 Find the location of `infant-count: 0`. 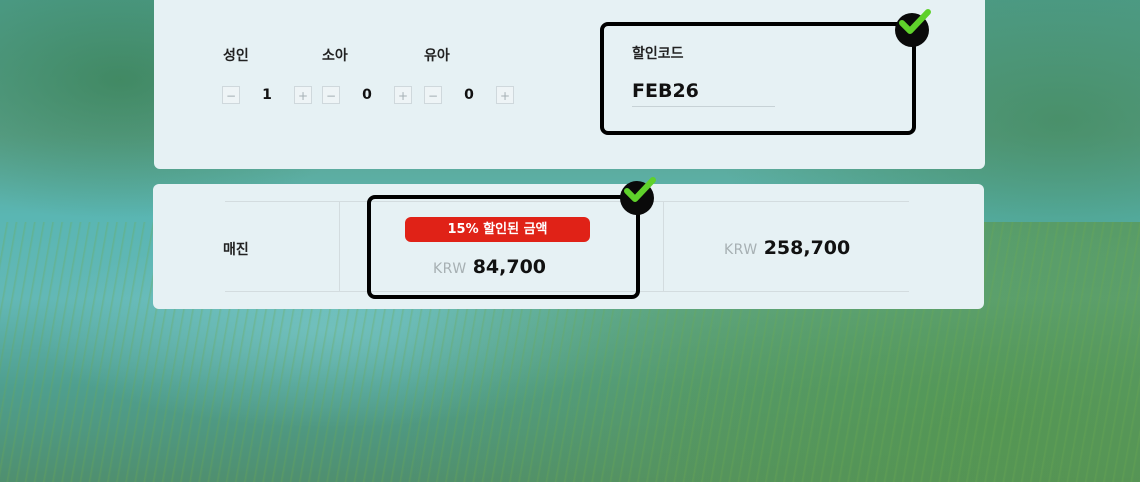

infant-count: 0 is located at coordinates (469, 95).